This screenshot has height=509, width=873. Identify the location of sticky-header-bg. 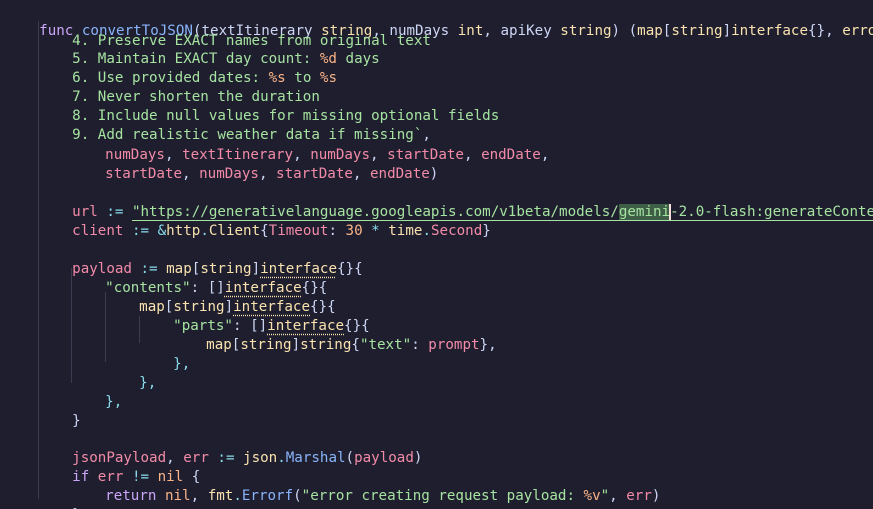
(436, 12).